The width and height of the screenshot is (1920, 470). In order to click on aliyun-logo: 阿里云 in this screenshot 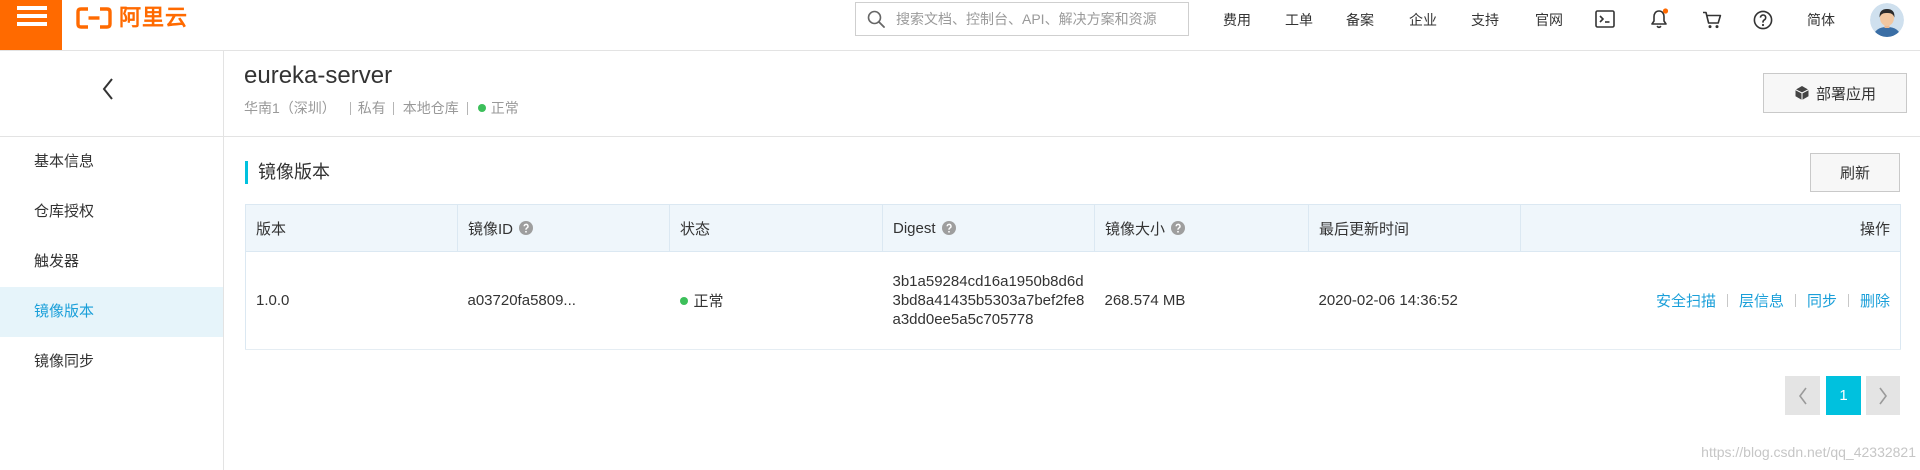, I will do `click(132, 18)`.